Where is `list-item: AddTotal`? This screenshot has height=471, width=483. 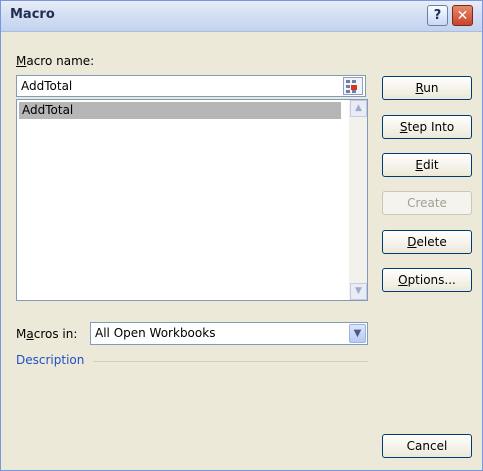
list-item: AddTotal is located at coordinates (180, 110).